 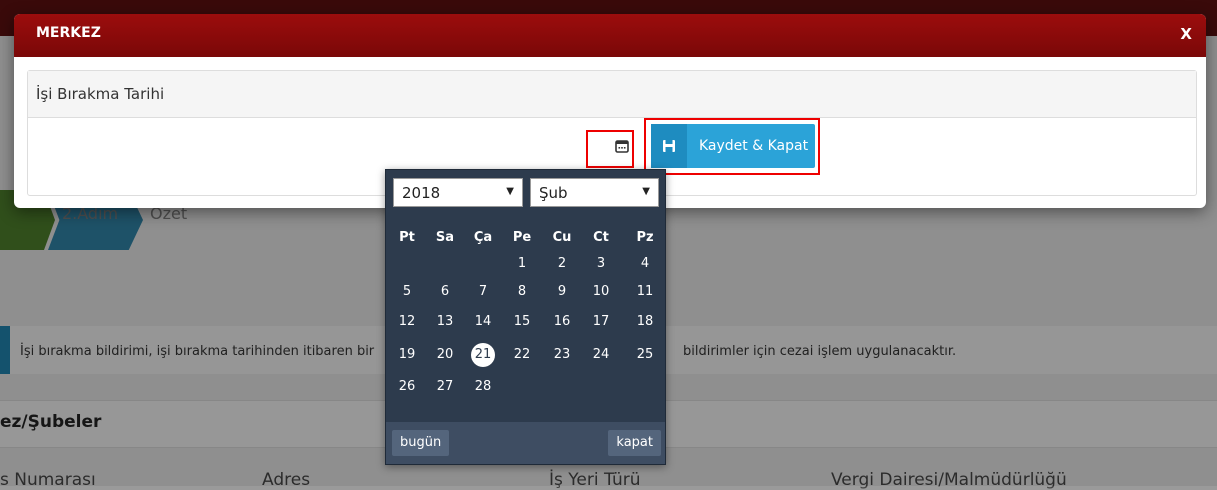 I want to click on calendar-day: 25, so click(x=645, y=355).